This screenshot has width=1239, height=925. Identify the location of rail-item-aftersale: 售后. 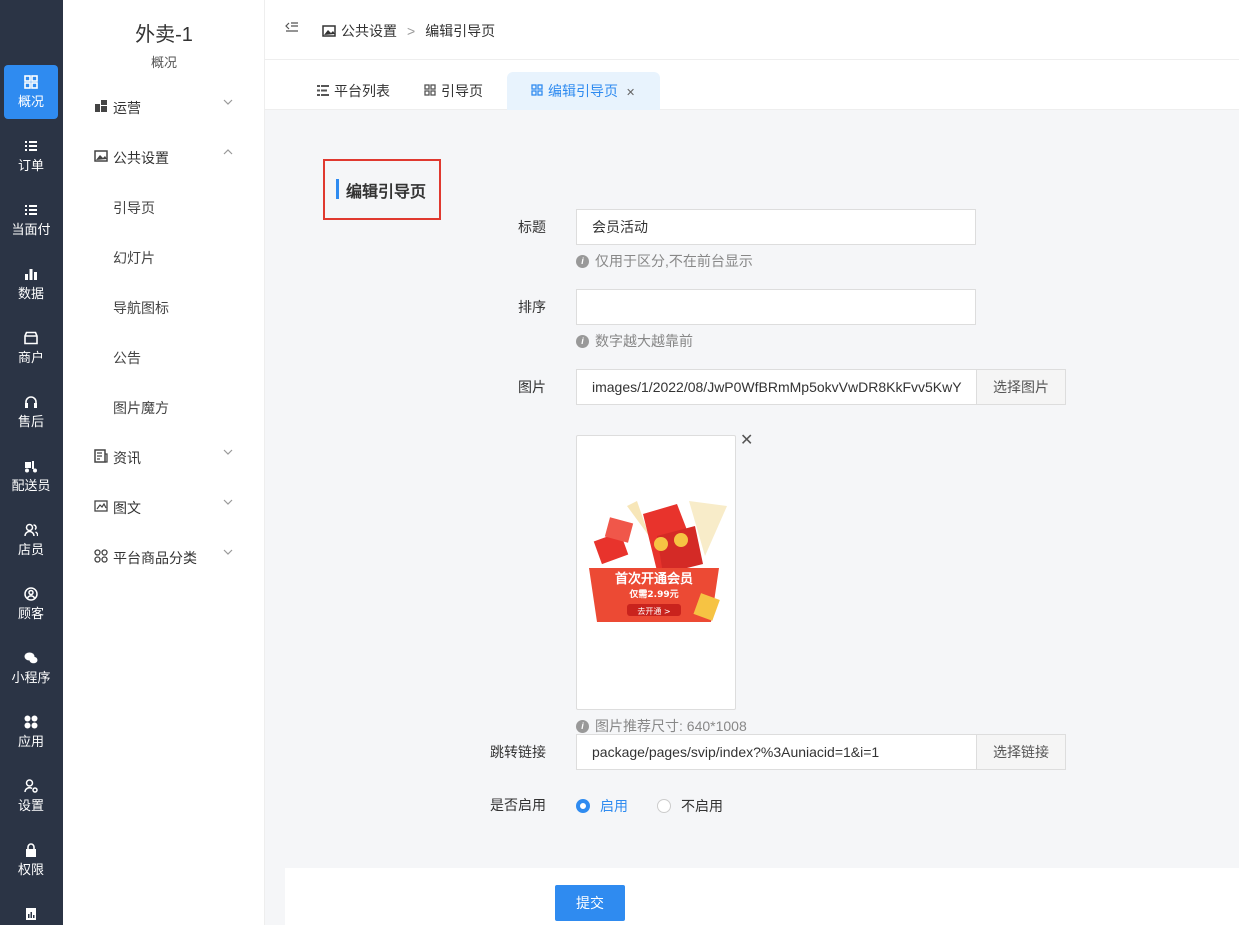
(31, 412).